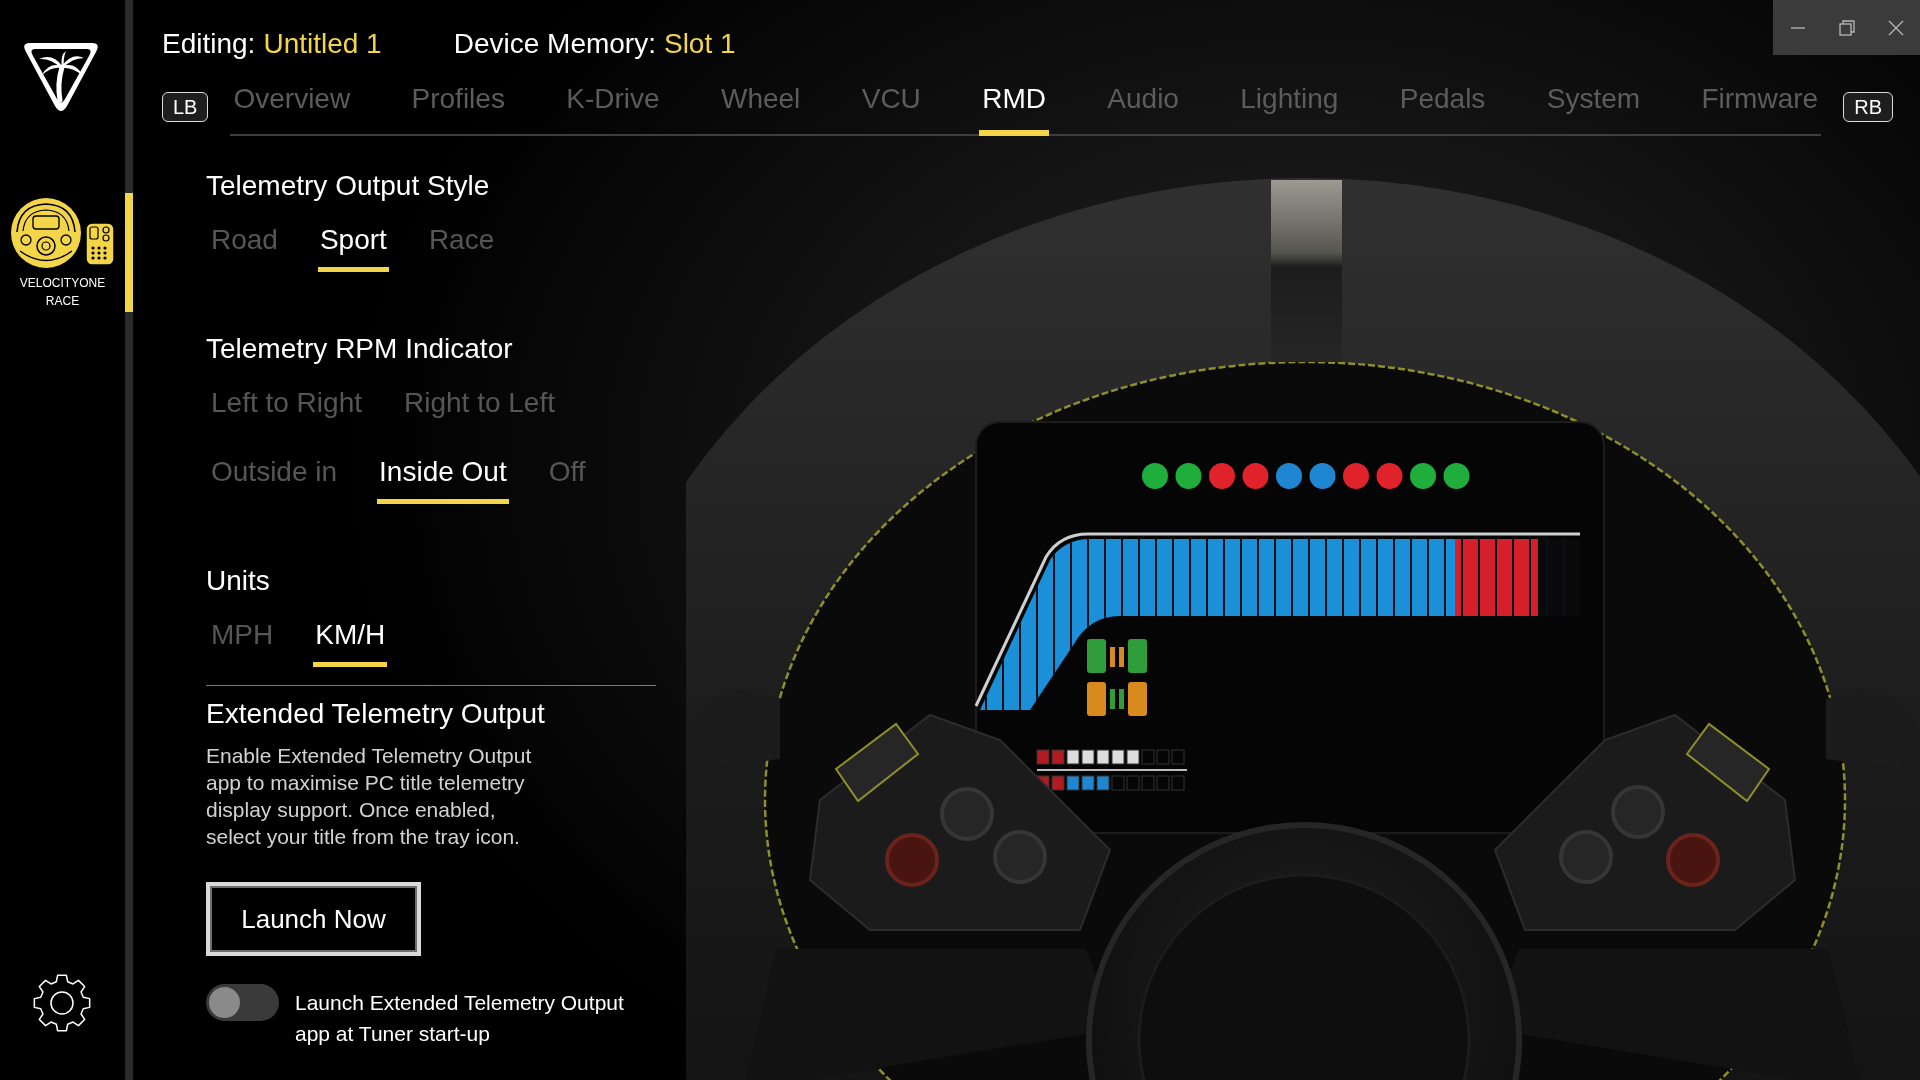  What do you see at coordinates (238, 581) in the screenshot?
I see `section-title: Units` at bounding box center [238, 581].